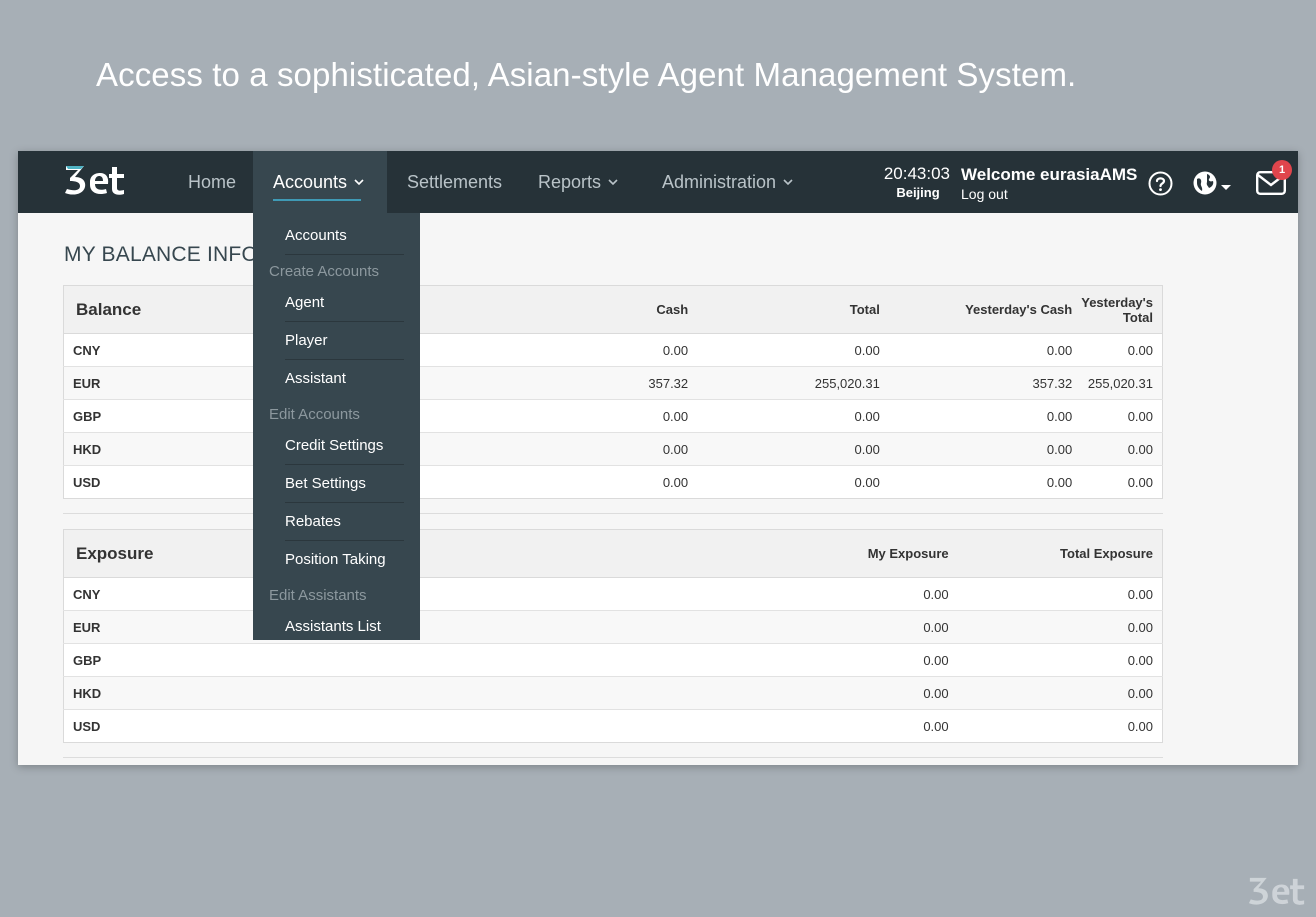 This screenshot has height=917, width=1316. Describe the element at coordinates (985, 309) in the screenshot. I see `column-header: Yesterday's Cash` at that location.